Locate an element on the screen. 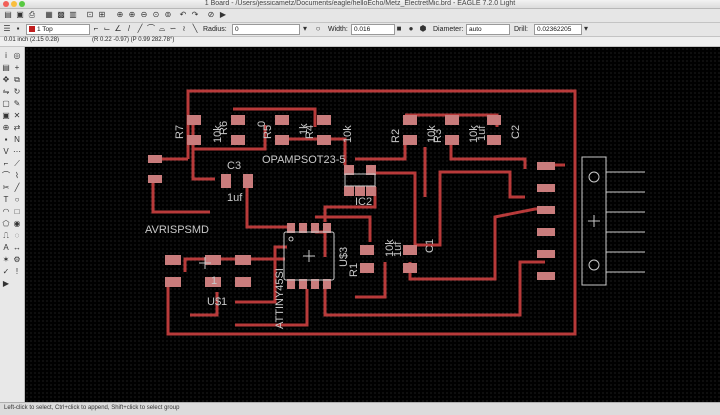  via-octagon-icon: ⬢ is located at coordinates (423, 29).